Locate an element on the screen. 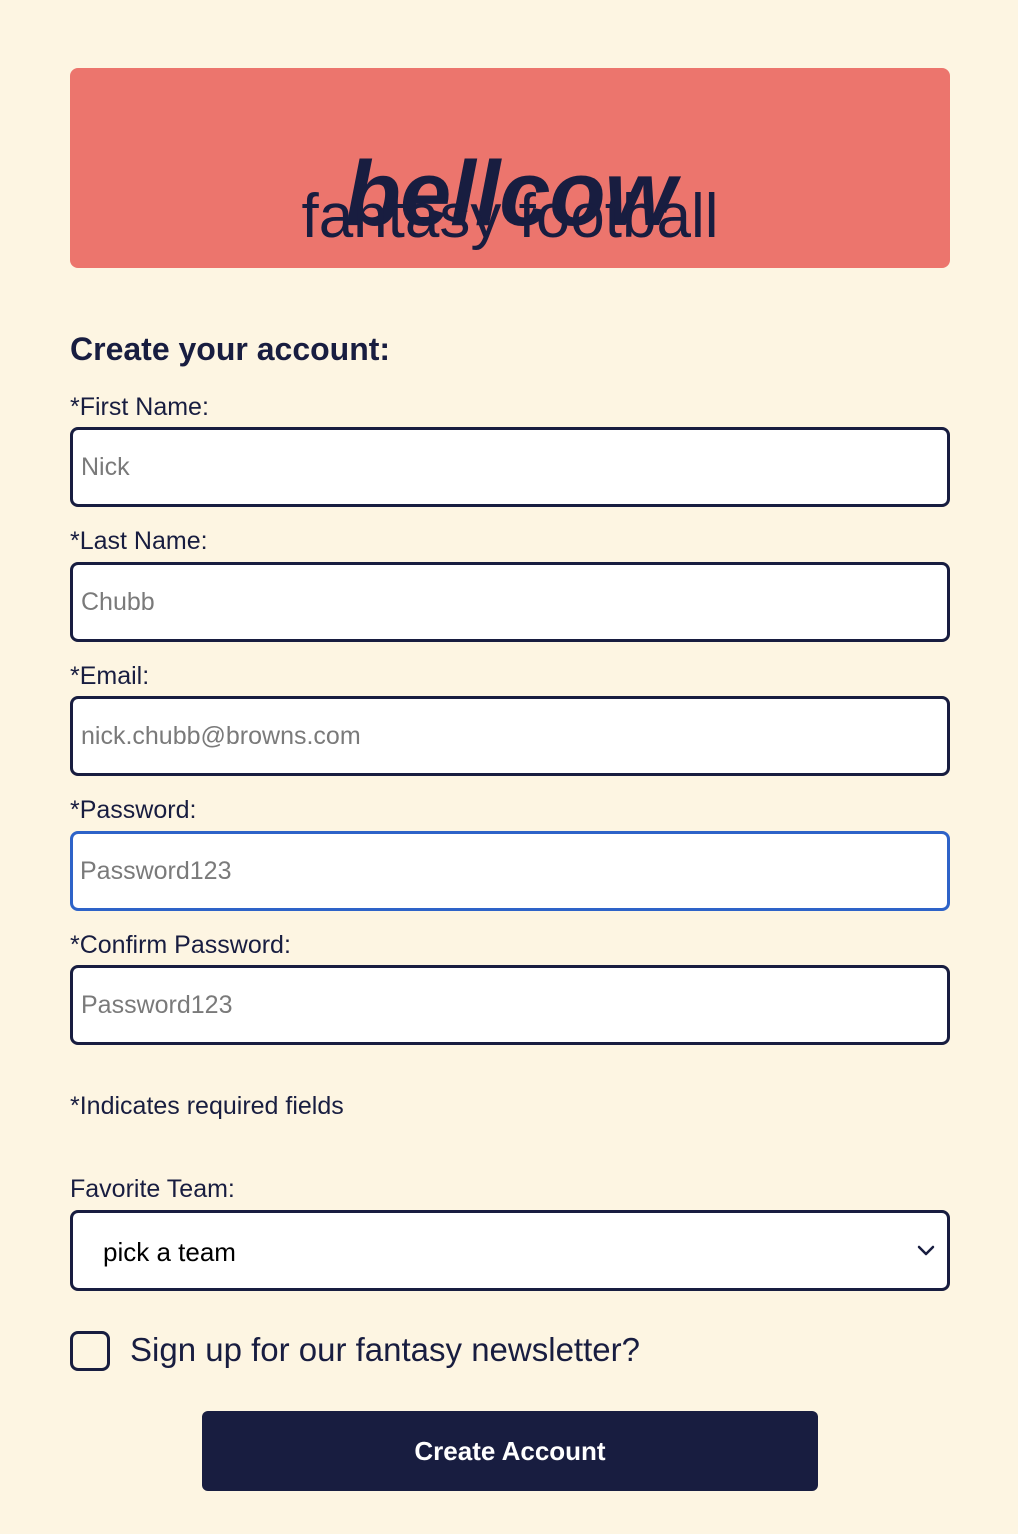 The width and height of the screenshot is (1018, 1534). favorite-team-label: Favorite Team: is located at coordinates (152, 1189).